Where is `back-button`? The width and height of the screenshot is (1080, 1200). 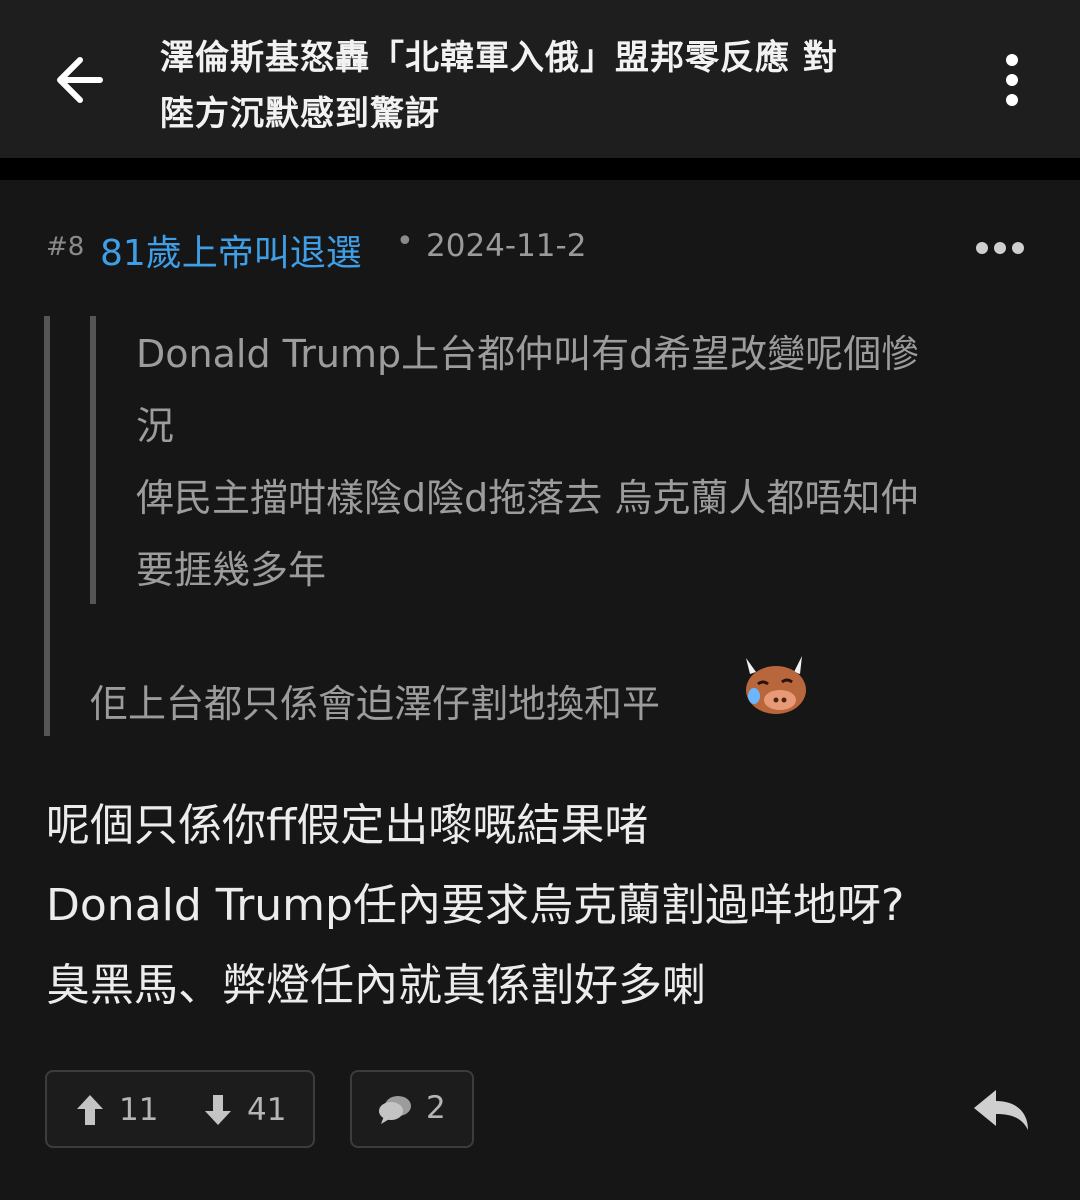 back-button is located at coordinates (80, 80).